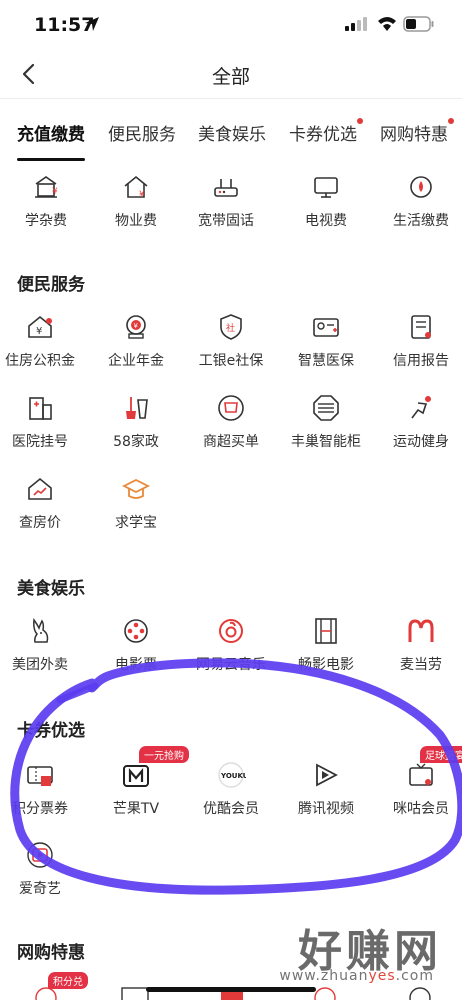 This screenshot has height=1000, width=462. What do you see at coordinates (164, 754) in the screenshot?
I see `promo-badge: 一元抢购` at bounding box center [164, 754].